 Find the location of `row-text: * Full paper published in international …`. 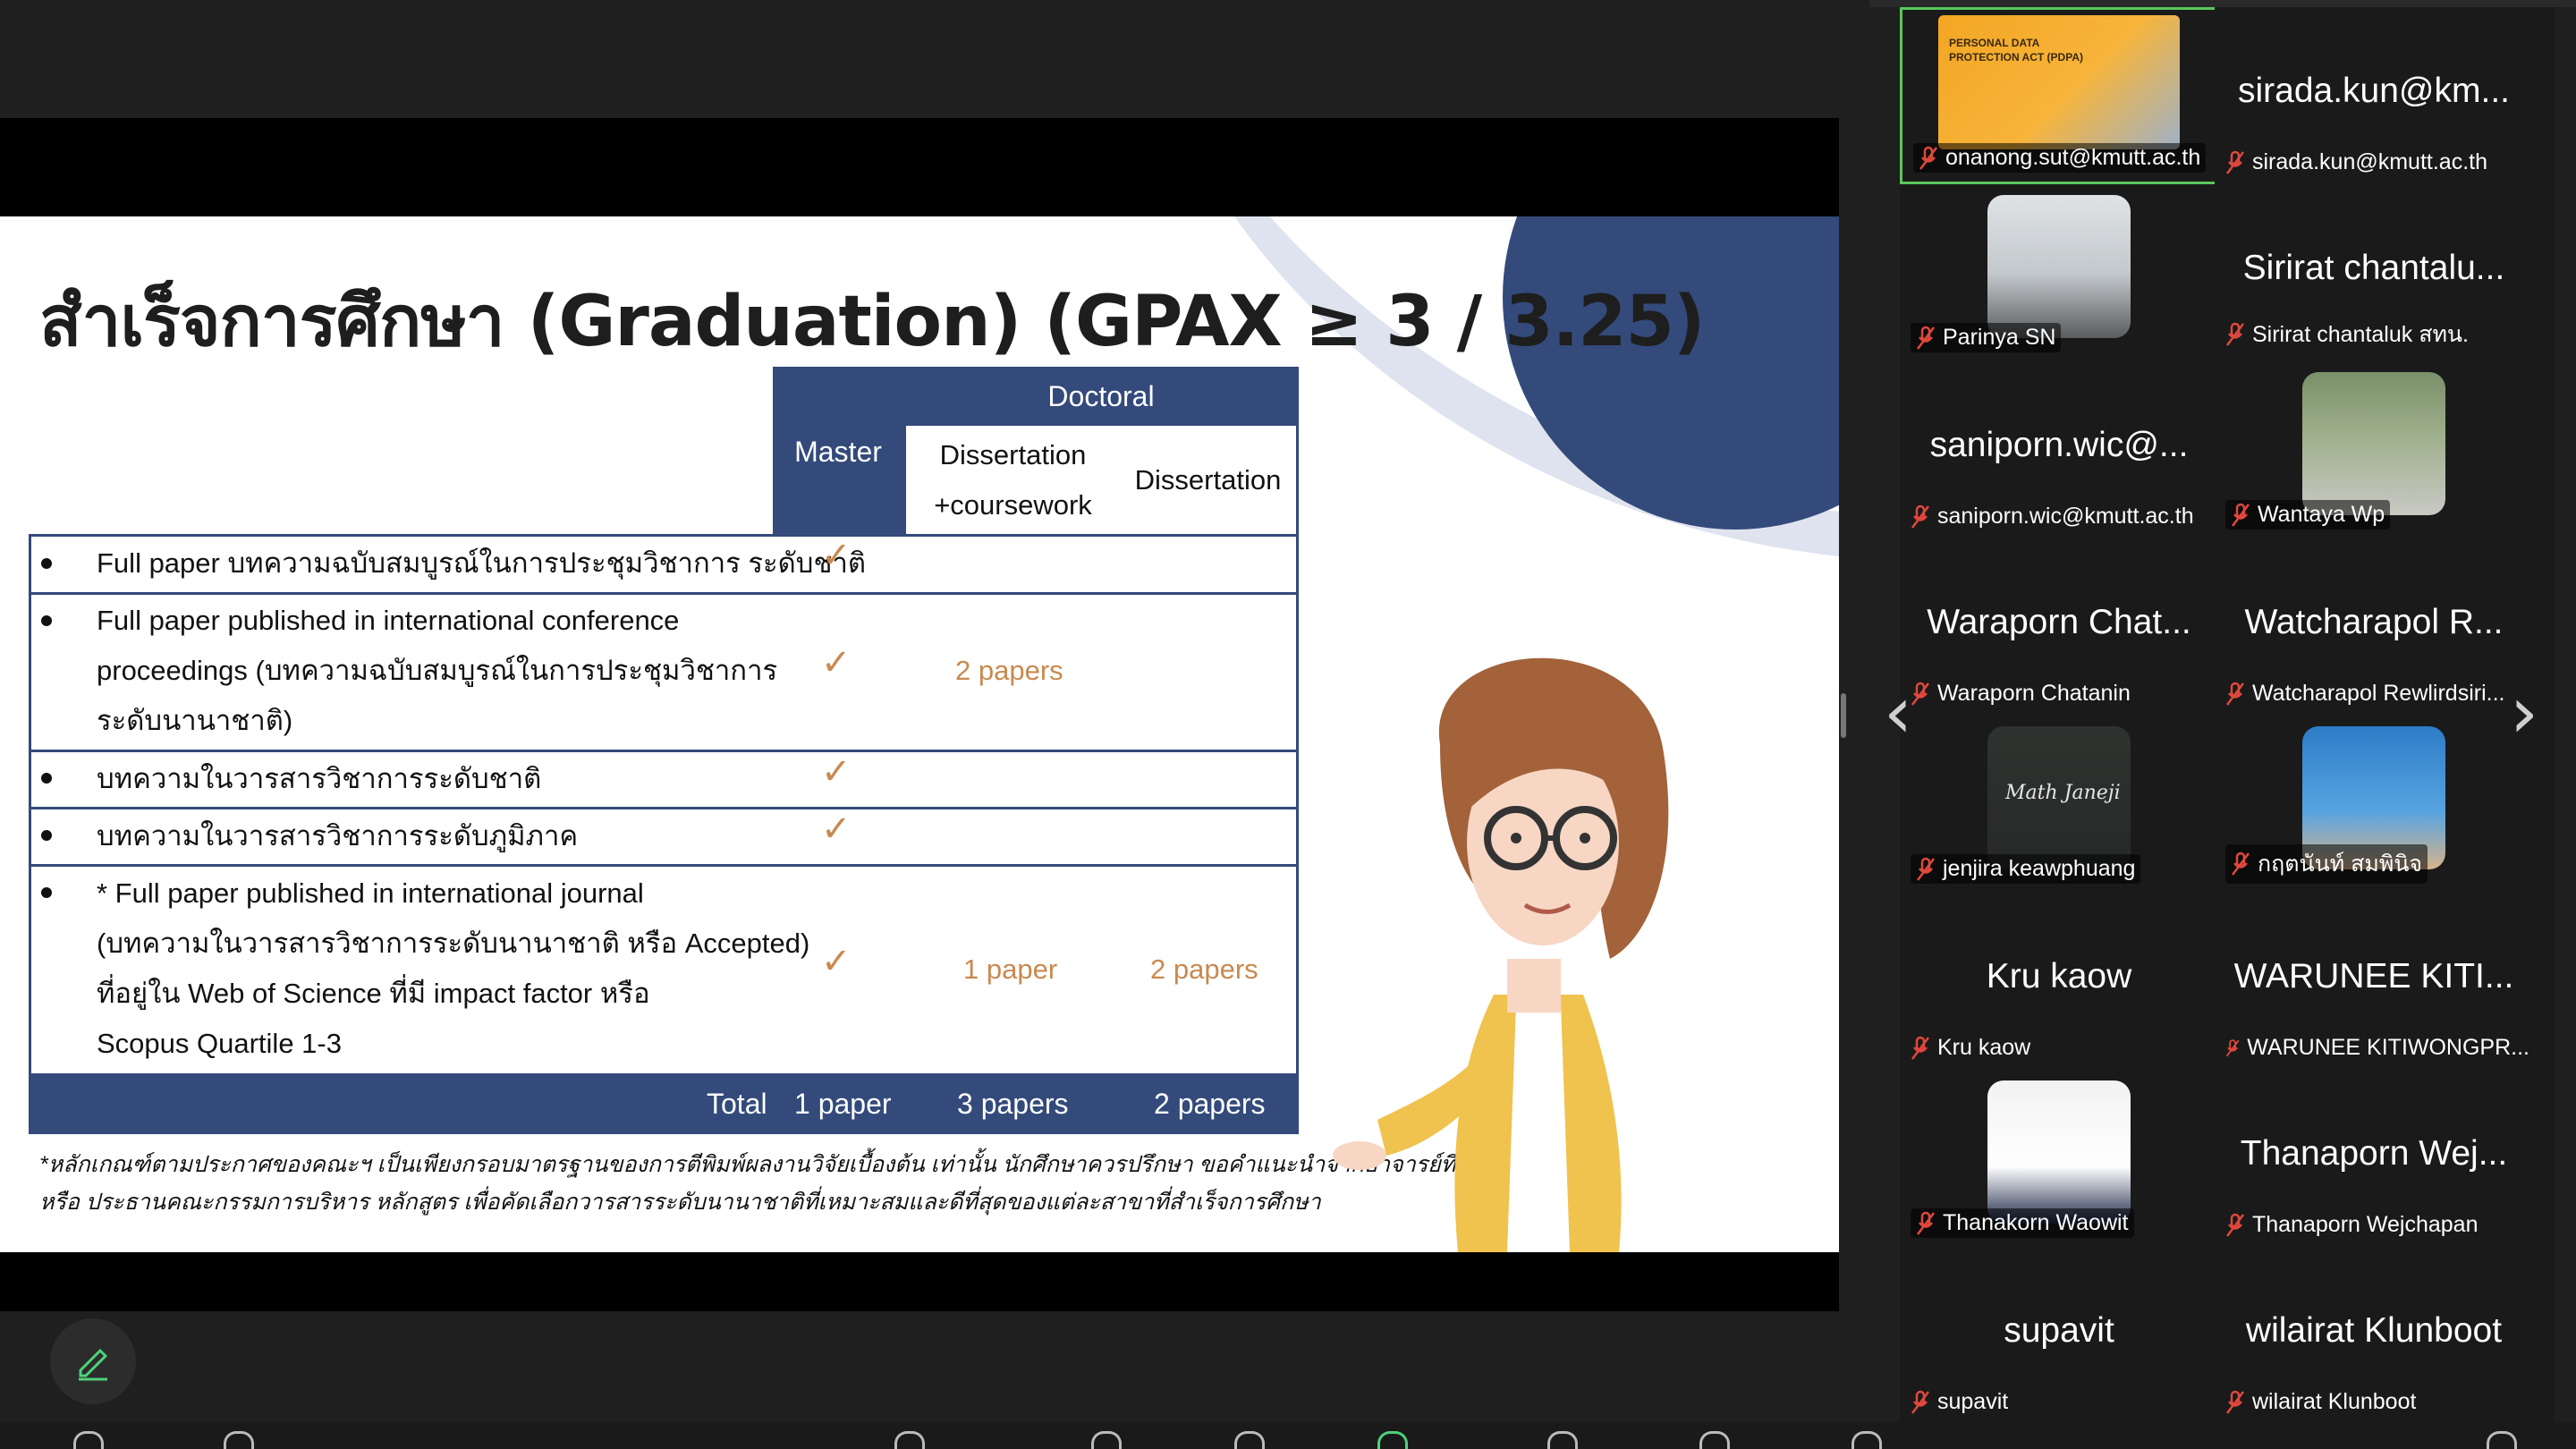

row-text: * Full paper published in international … is located at coordinates (370, 893).